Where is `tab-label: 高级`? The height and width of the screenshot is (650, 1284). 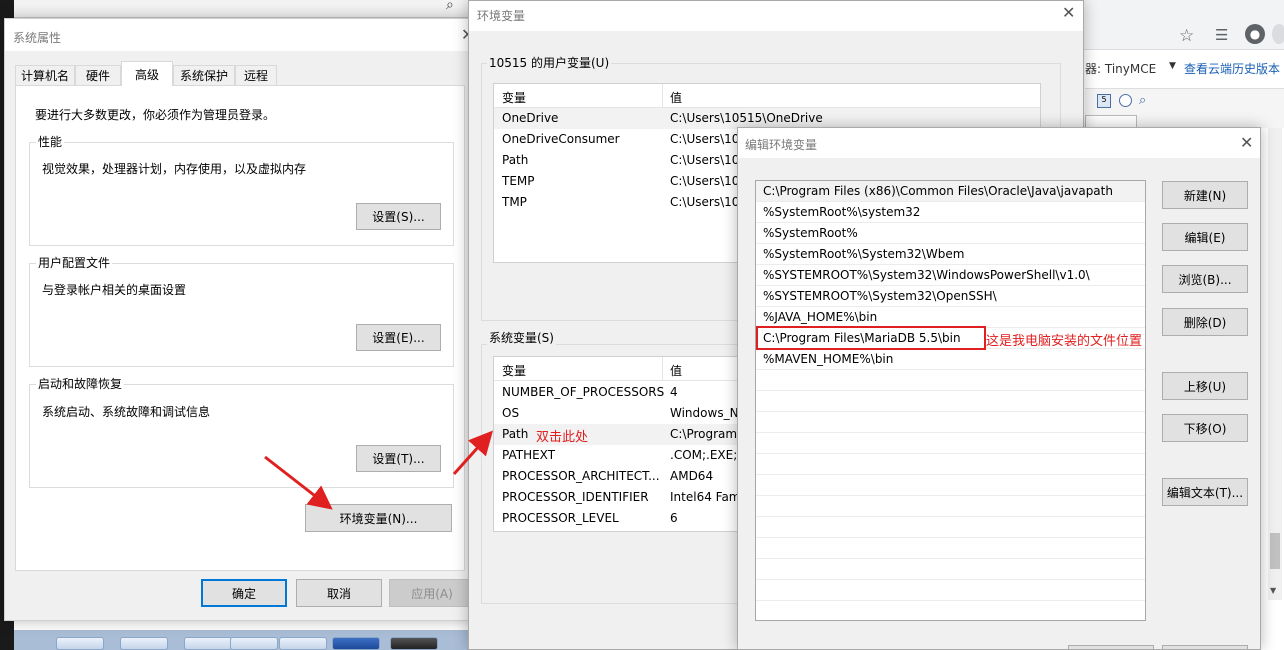
tab-label: 高级 is located at coordinates (146, 74).